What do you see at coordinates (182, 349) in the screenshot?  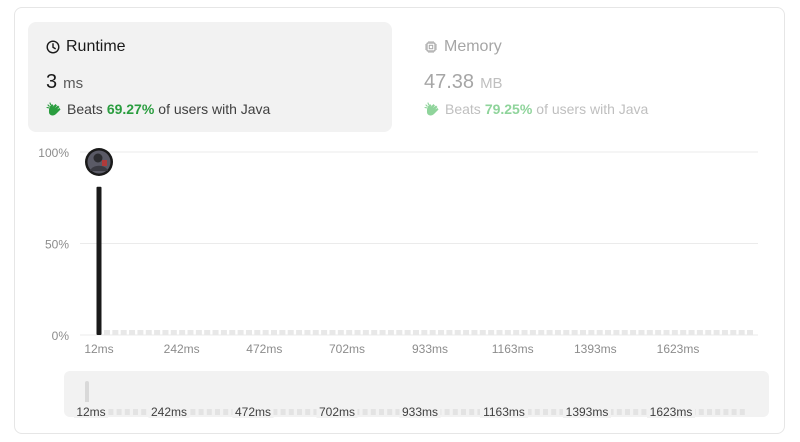 I see `x-tick-label: 242ms` at bounding box center [182, 349].